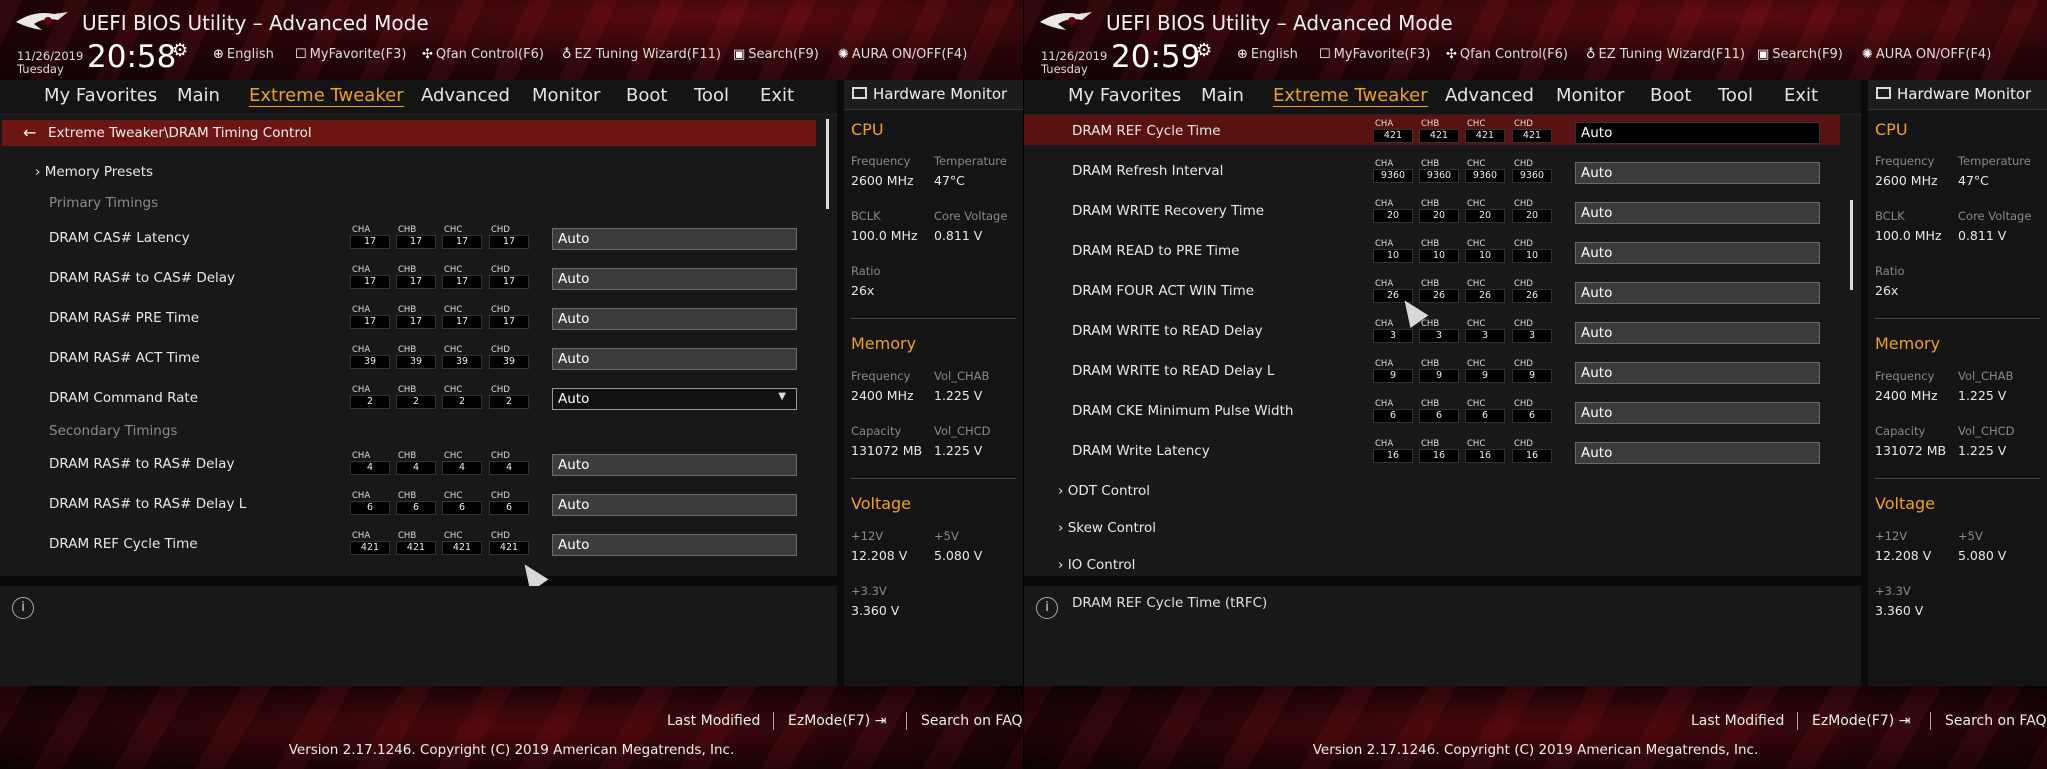 The height and width of the screenshot is (769, 2047). What do you see at coordinates (1394, 211) in the screenshot?
I see `channel-cha: CHA 20` at bounding box center [1394, 211].